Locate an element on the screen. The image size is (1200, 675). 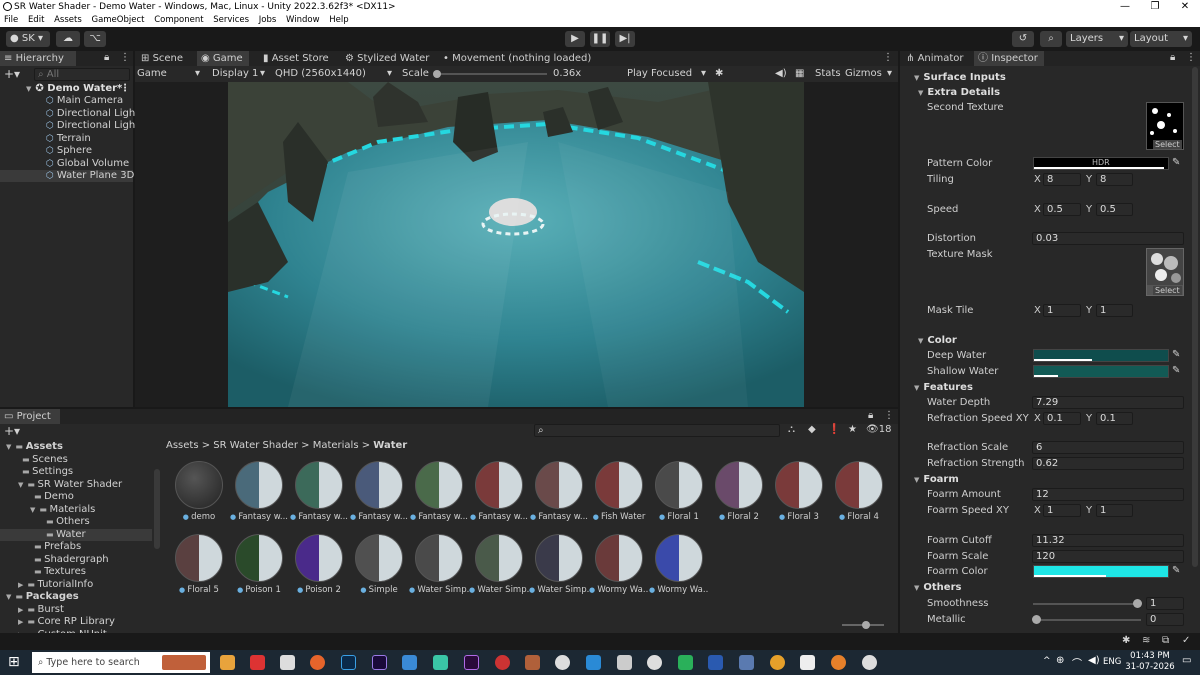
speed-x-input: 0.5 is located at coordinates (1062, 209).